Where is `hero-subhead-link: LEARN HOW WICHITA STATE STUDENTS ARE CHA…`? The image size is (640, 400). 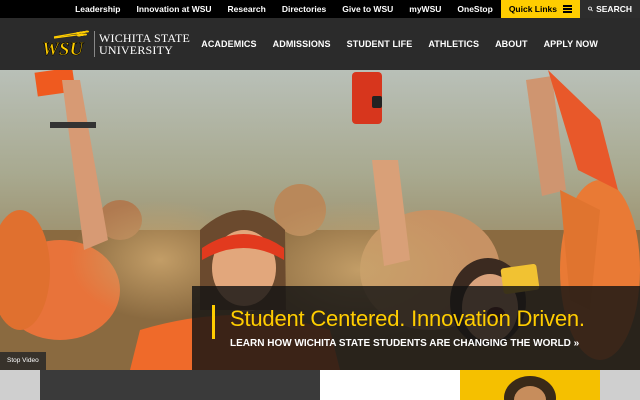 hero-subhead-link: LEARN HOW WICHITA STATE STUDENTS ARE CHA… is located at coordinates (404, 343).